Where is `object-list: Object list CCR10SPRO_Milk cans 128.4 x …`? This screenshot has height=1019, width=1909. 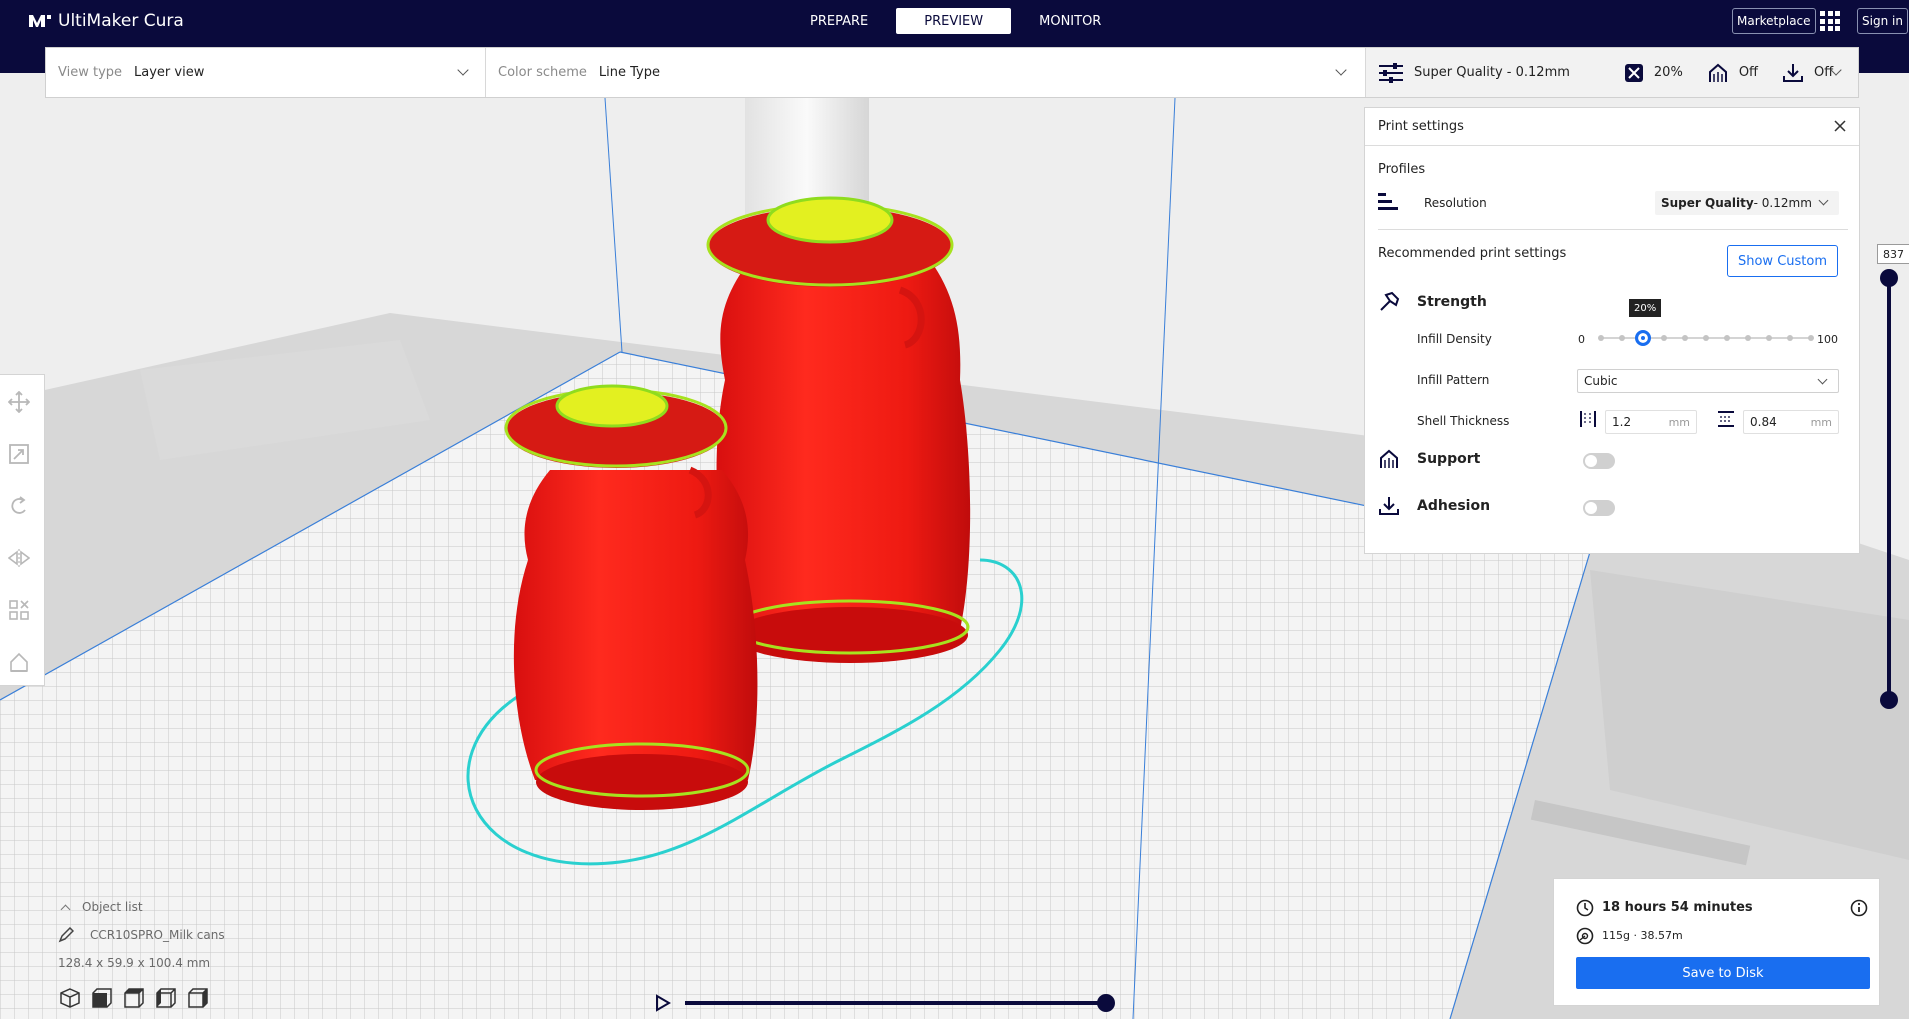 object-list: Object list CCR10SPRO_Milk cans 128.4 x … is located at coordinates (141, 935).